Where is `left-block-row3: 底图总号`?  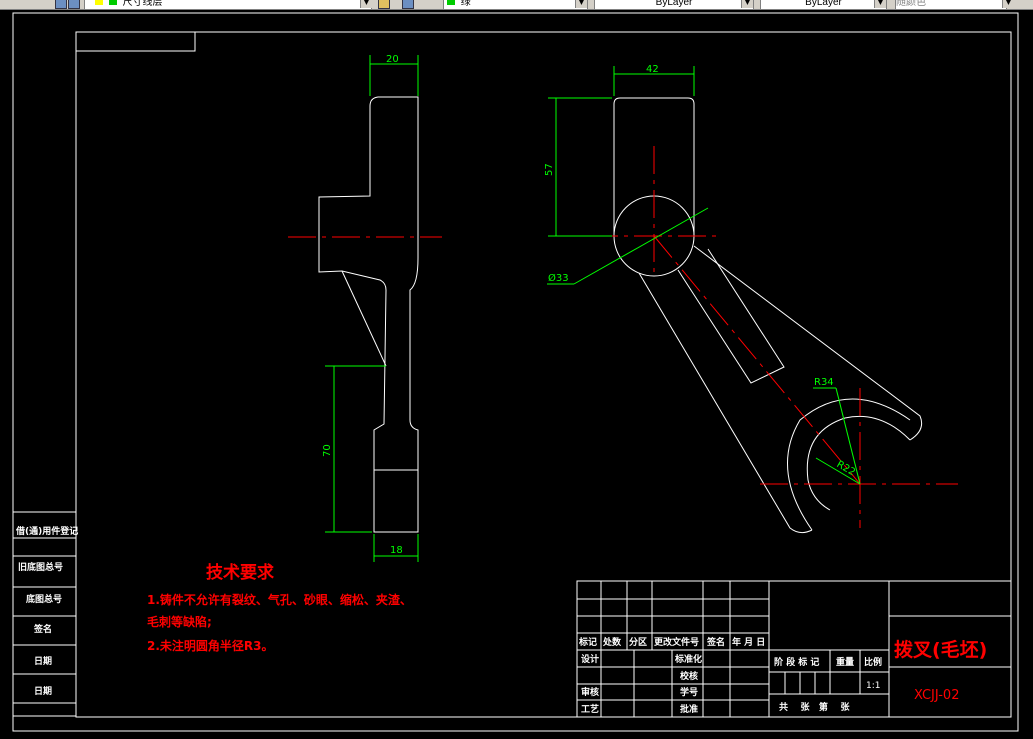 left-block-row3: 底图总号 is located at coordinates (44, 599).